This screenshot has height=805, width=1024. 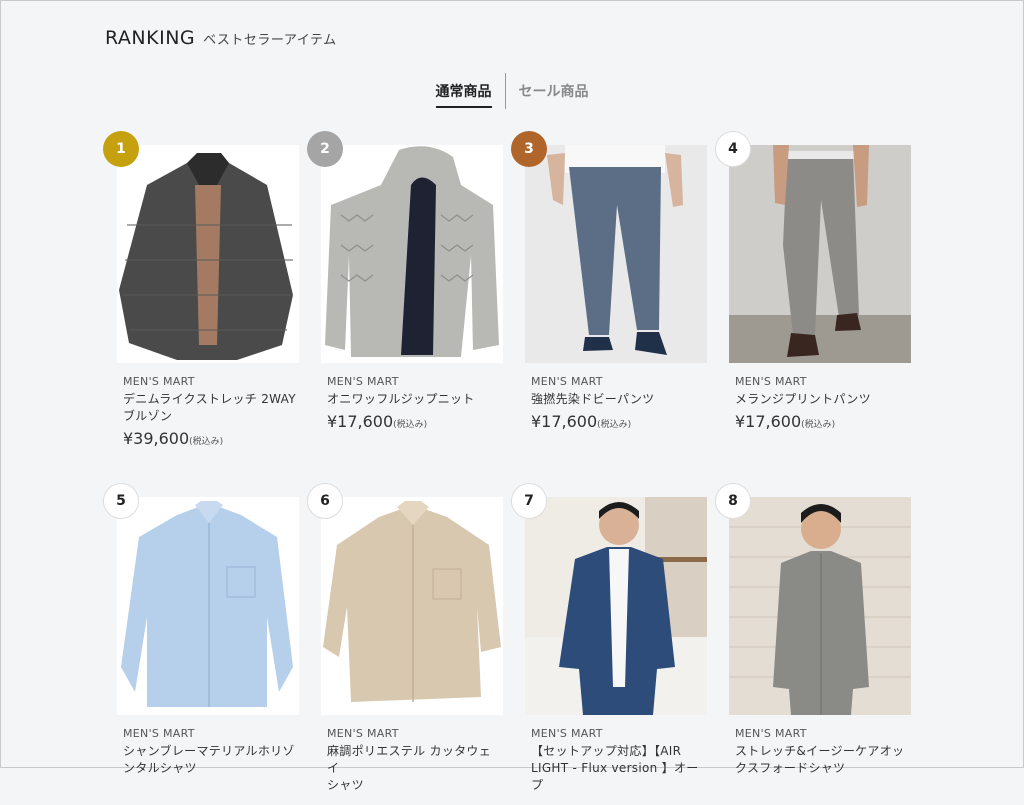 What do you see at coordinates (150, 38) in the screenshot?
I see `page-title: RANKING` at bounding box center [150, 38].